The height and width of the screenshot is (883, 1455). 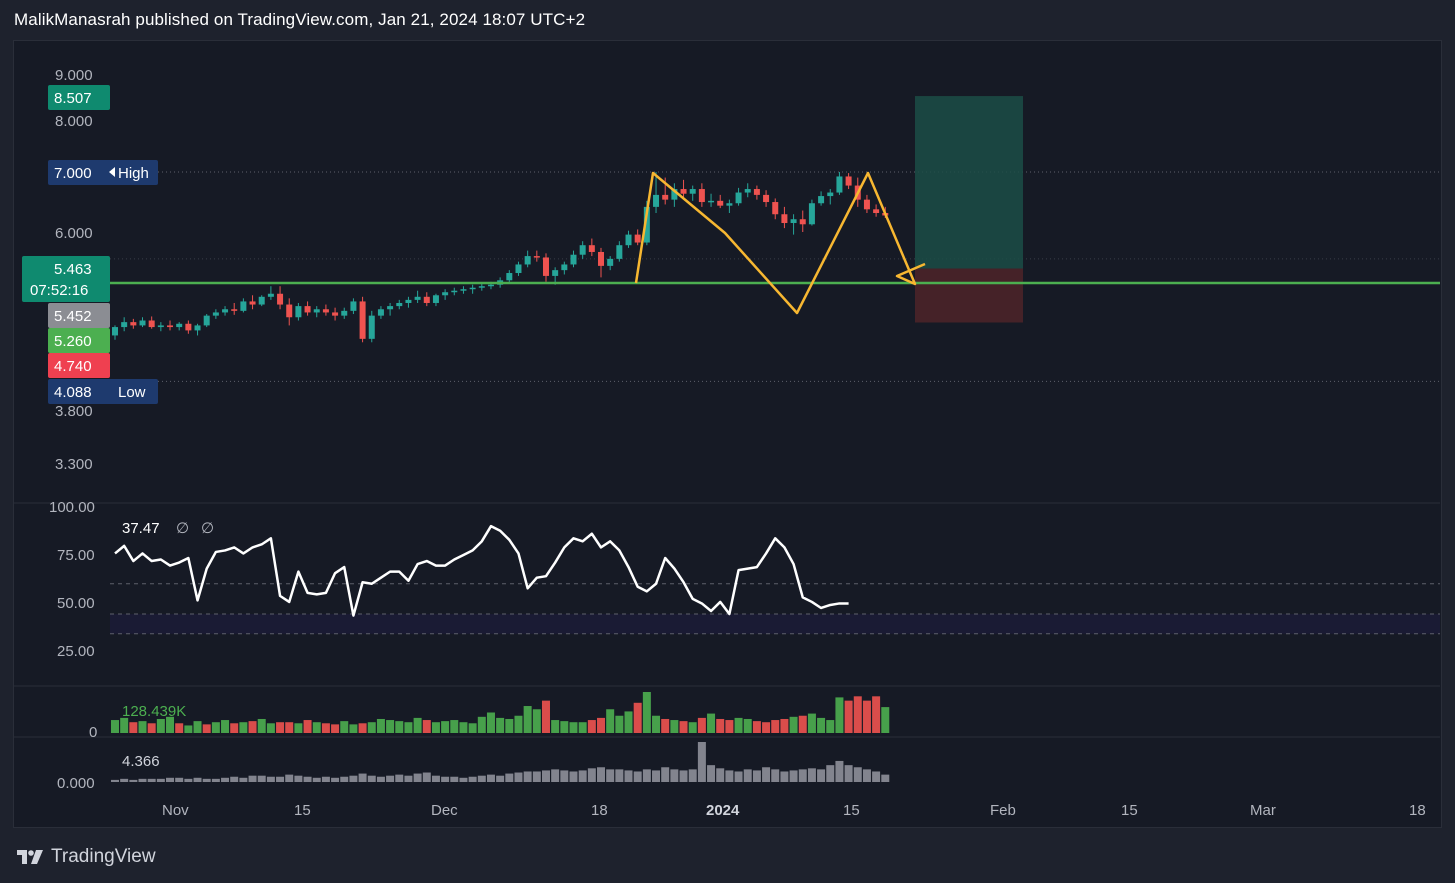 What do you see at coordinates (93, 732) in the screenshot?
I see `volume-tick-zero: 0` at bounding box center [93, 732].